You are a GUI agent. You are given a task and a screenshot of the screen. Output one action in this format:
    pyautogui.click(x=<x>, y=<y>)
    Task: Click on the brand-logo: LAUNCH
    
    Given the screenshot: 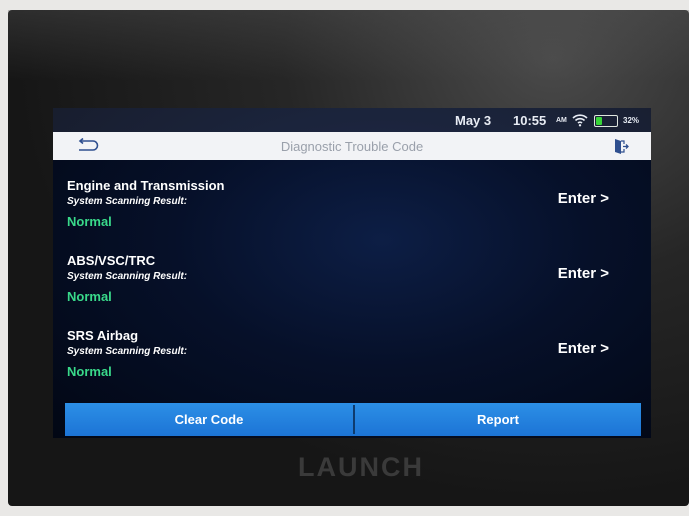 What is the action you would take?
    pyautogui.click(x=361, y=467)
    